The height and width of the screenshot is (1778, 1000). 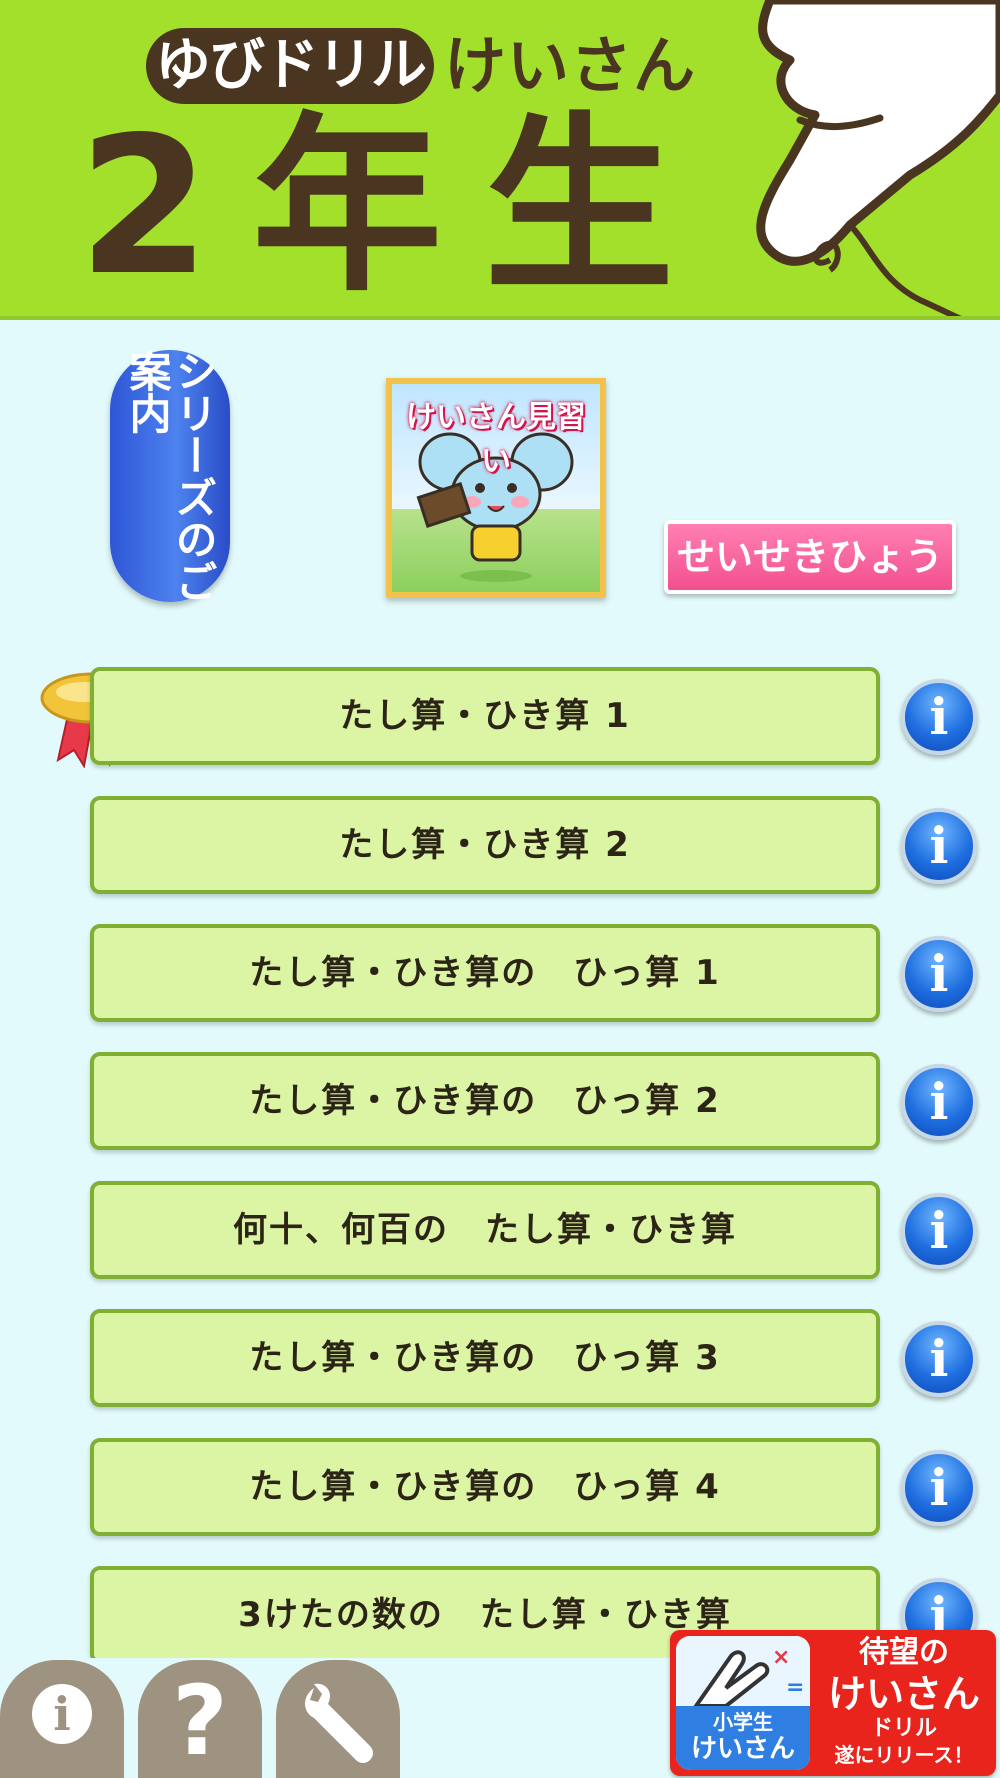 I want to click on settings-tab, so click(x=338, y=1719).